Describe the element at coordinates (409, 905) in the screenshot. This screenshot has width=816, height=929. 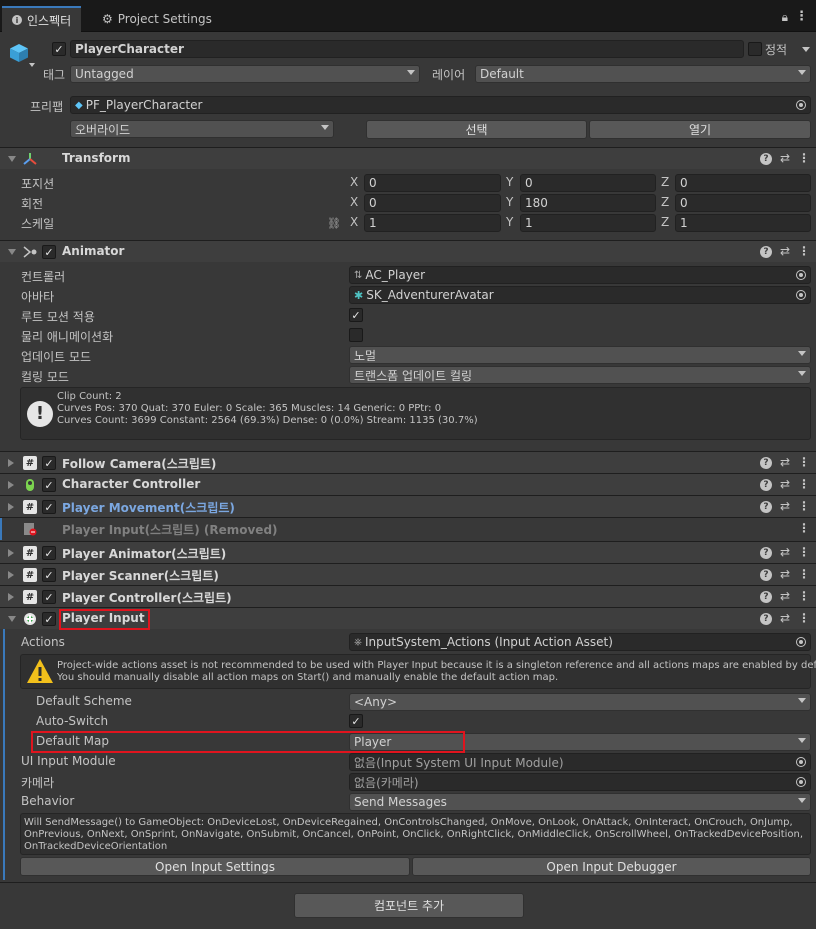
I see `add-component-button: 컴포넌트 추가` at that location.